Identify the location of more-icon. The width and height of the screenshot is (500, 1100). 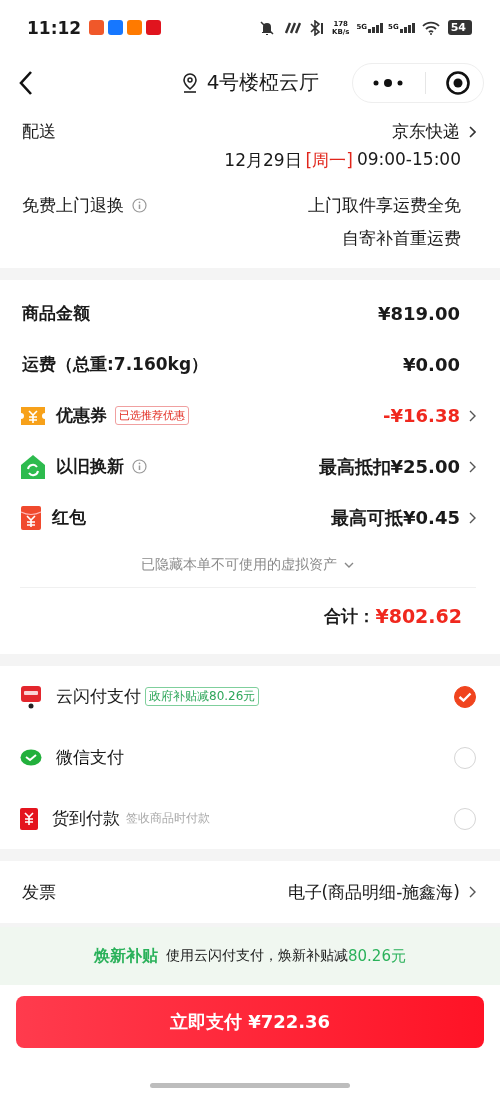
(388, 82).